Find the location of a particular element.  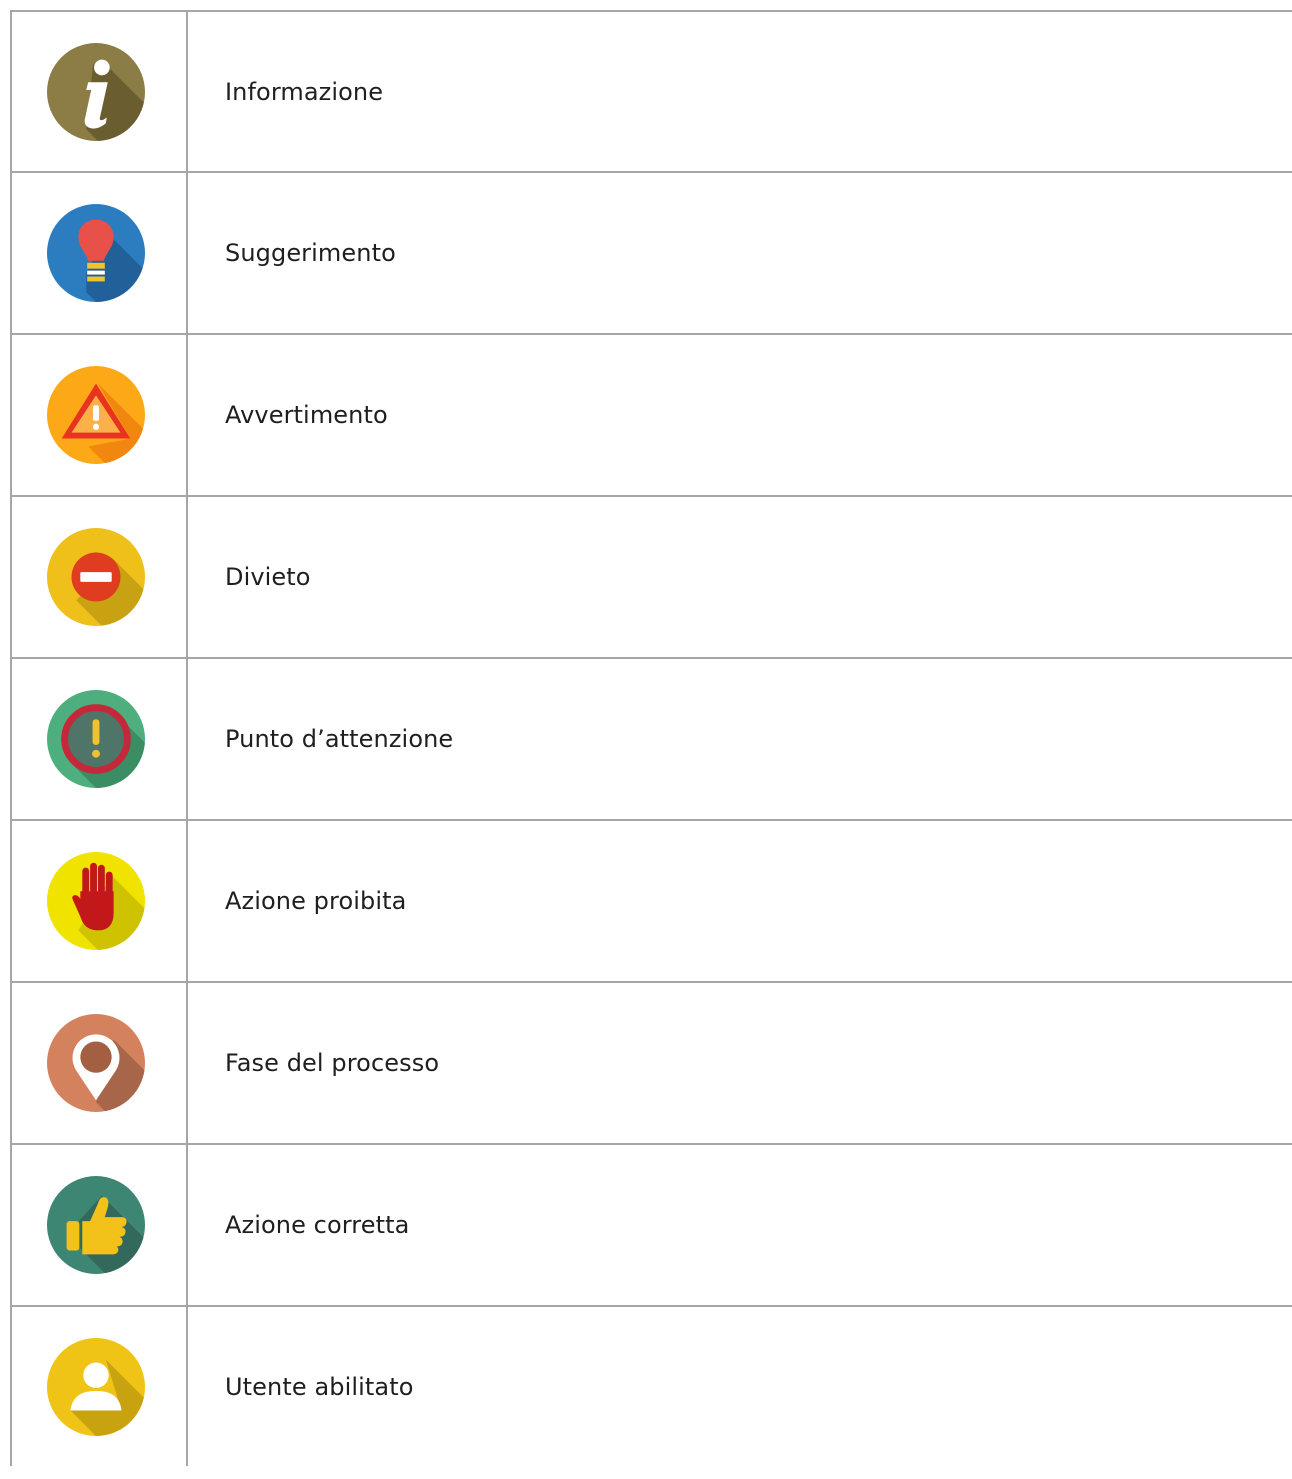

no-entry-icon is located at coordinates (96, 577).